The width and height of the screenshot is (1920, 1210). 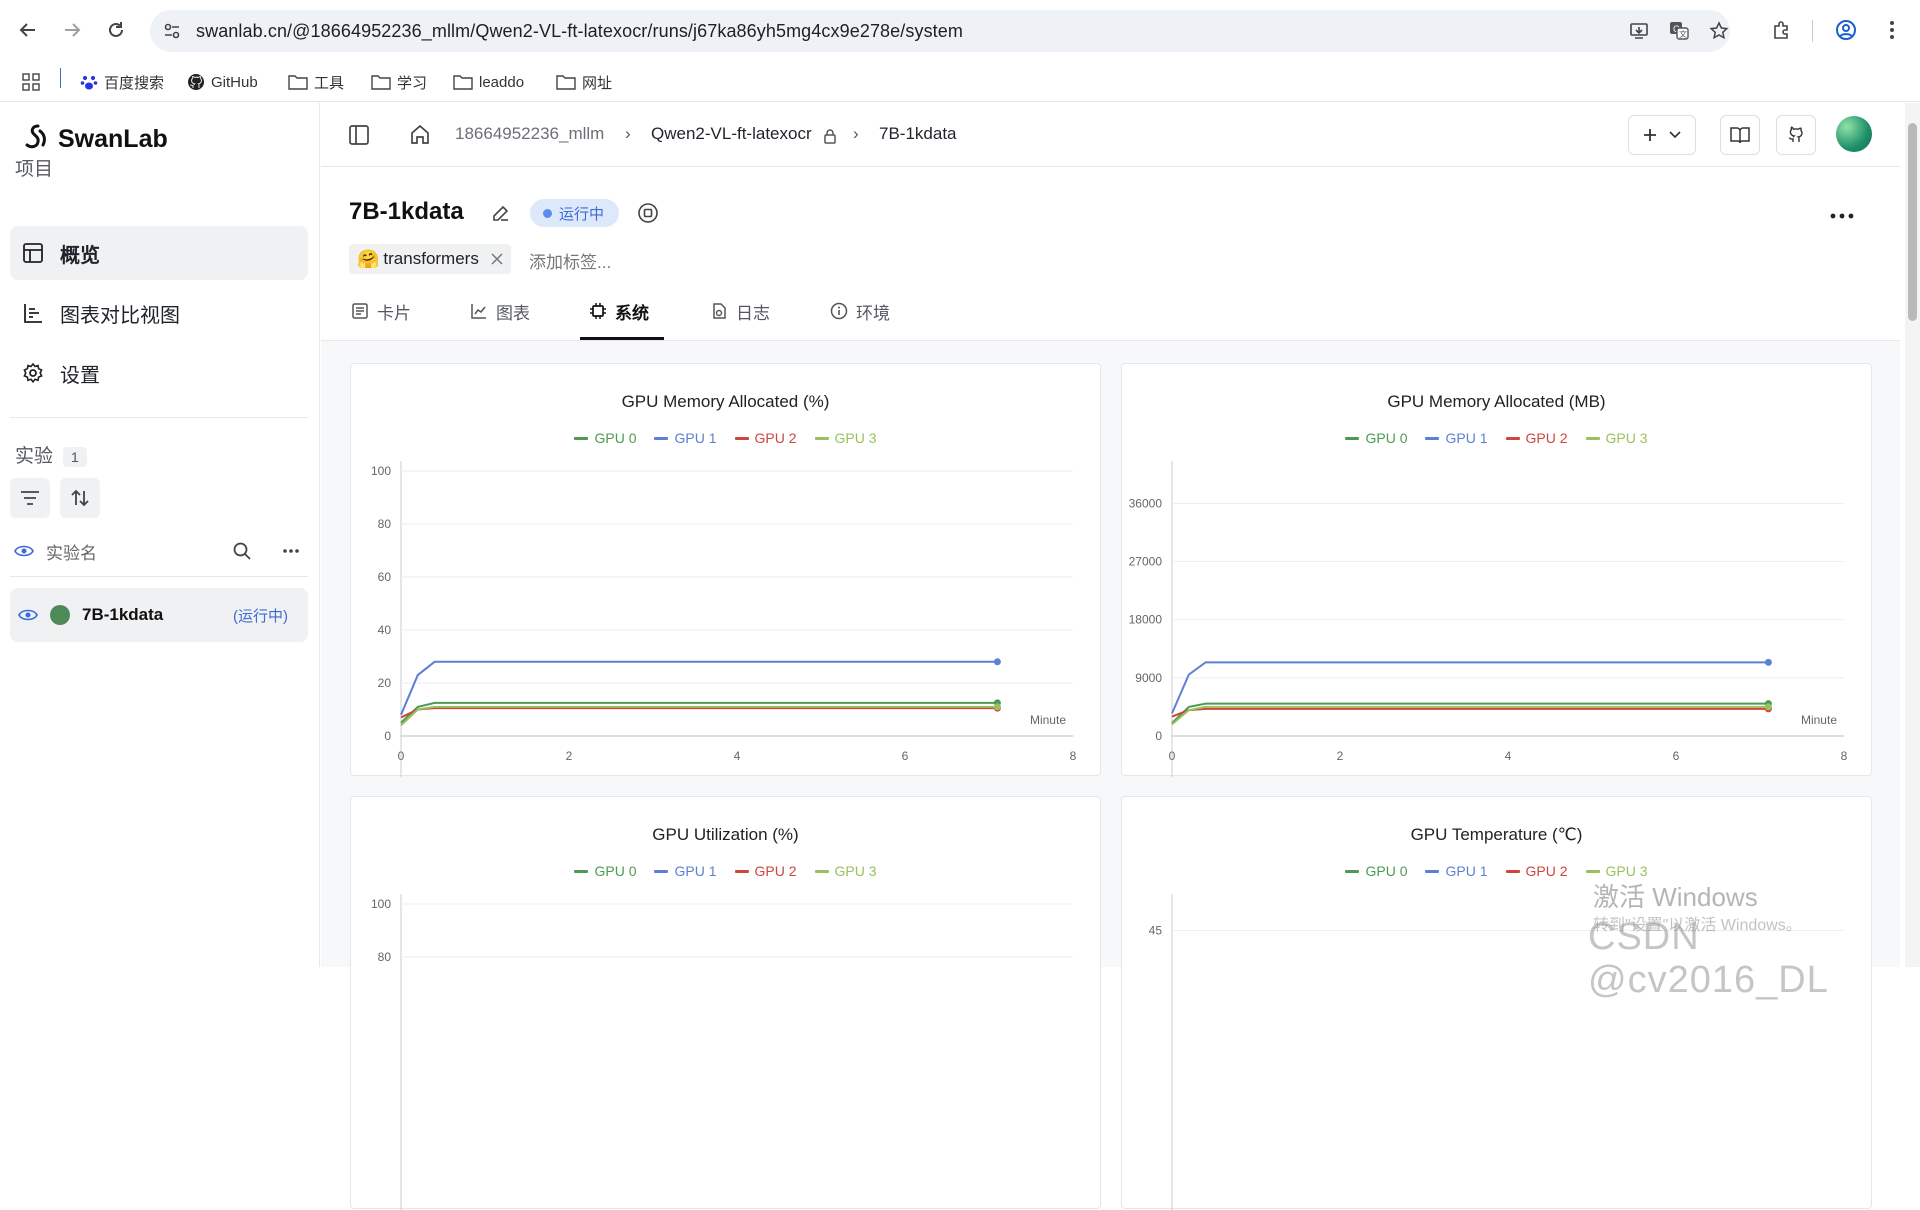 I want to click on tab-charts: 图表, so click(x=500, y=311).